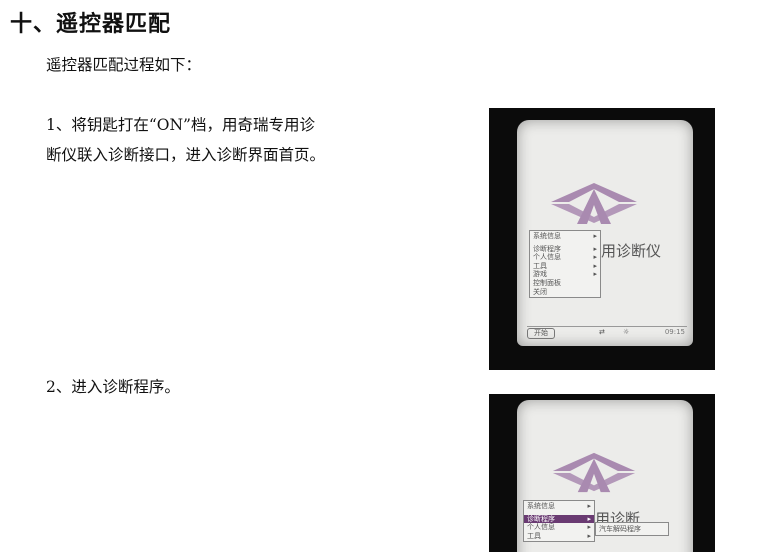  What do you see at coordinates (565, 283) in the screenshot?
I see `menu-item: 控制面板` at bounding box center [565, 283].